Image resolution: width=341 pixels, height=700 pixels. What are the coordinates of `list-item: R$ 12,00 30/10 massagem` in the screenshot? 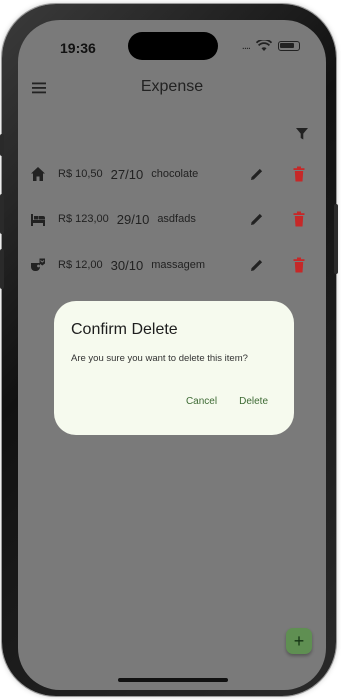 It's located at (170, 265).